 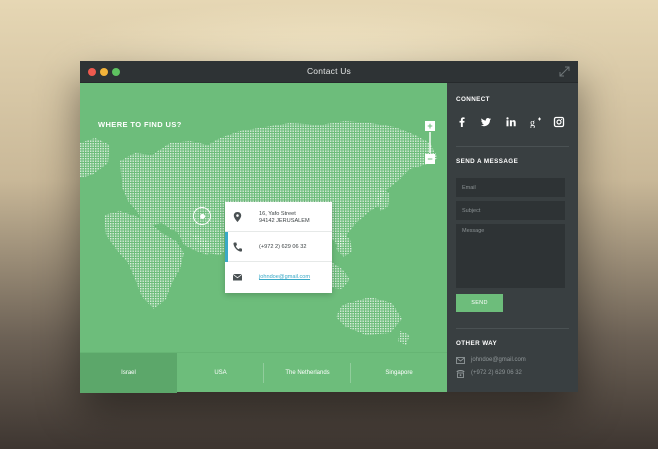 I want to click on contact-sidebar: CONNECT g SEND A MESSAGE SEND OTHER WAY, so click(x=512, y=237).